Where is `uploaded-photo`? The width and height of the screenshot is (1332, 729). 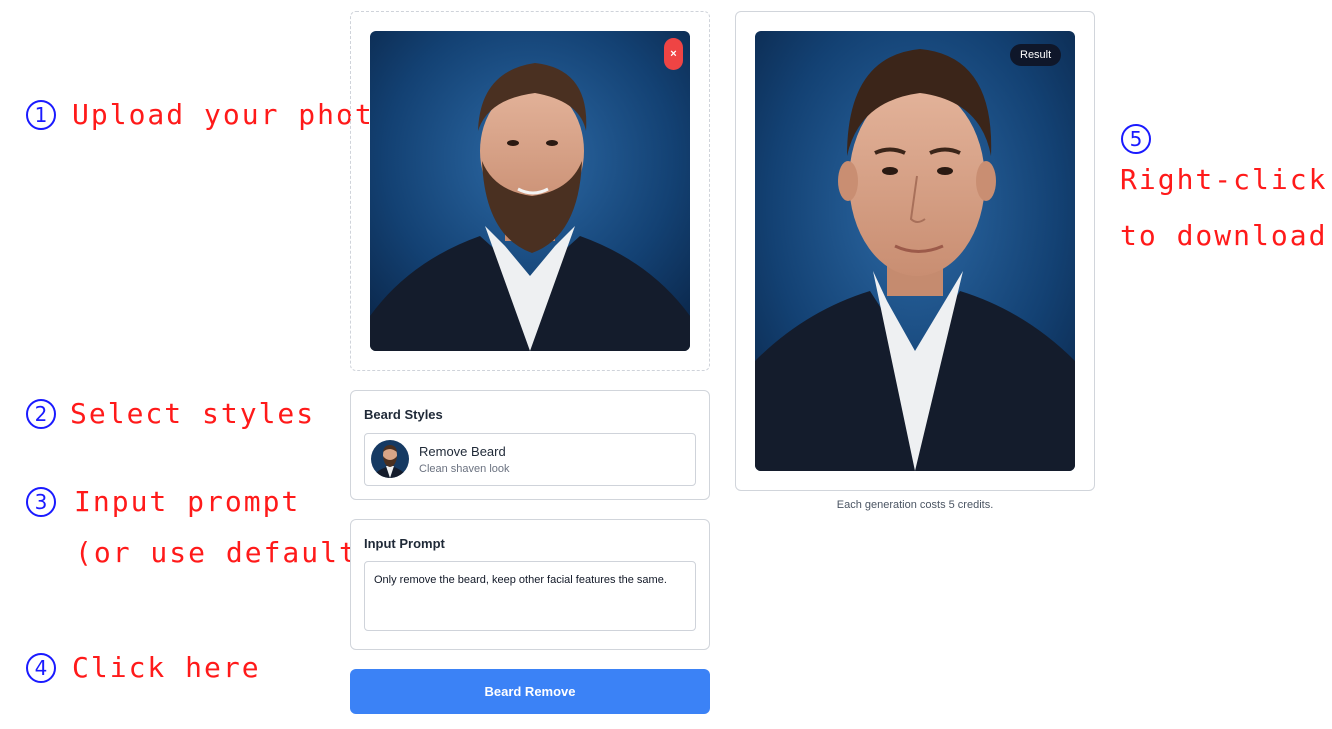 uploaded-photo is located at coordinates (530, 191).